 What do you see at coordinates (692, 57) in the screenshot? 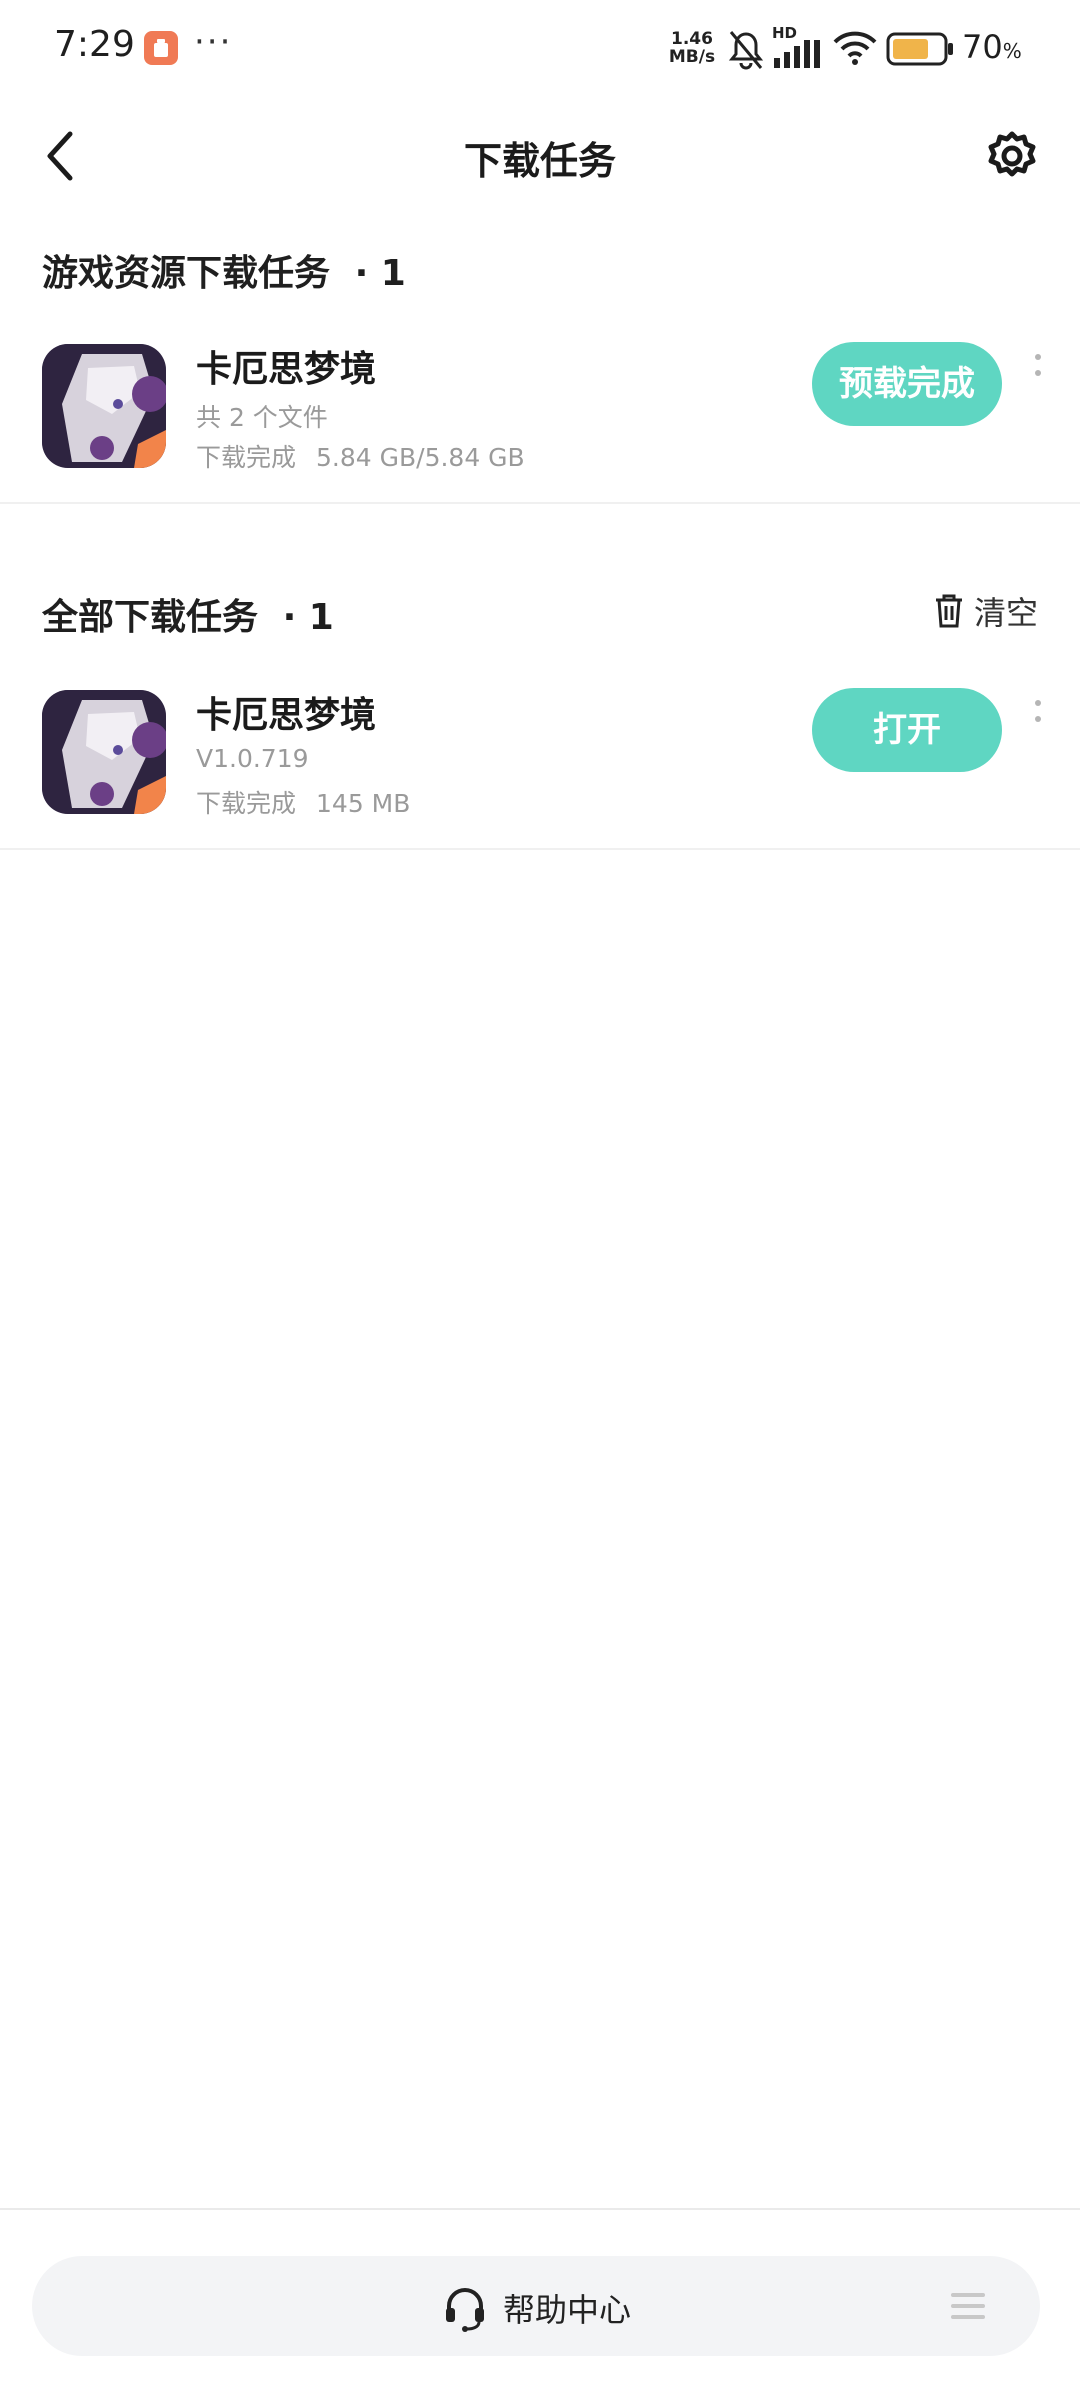
I see `net-speed-unit: MB/s` at bounding box center [692, 57].